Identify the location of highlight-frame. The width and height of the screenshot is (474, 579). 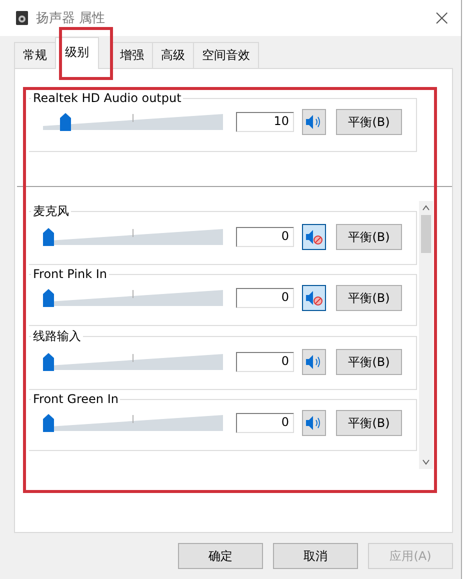
(86, 53).